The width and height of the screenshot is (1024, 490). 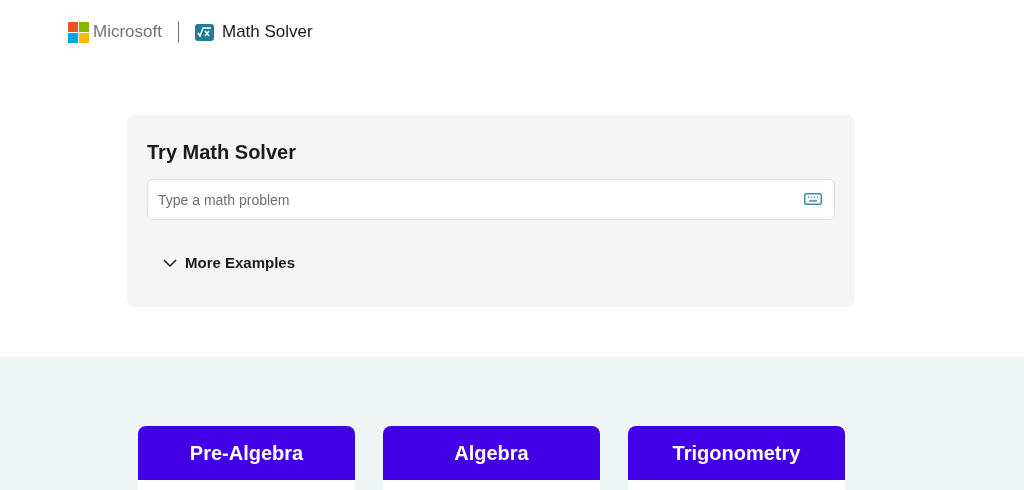 I want to click on more-examples-button: More Examples, so click(x=229, y=263).